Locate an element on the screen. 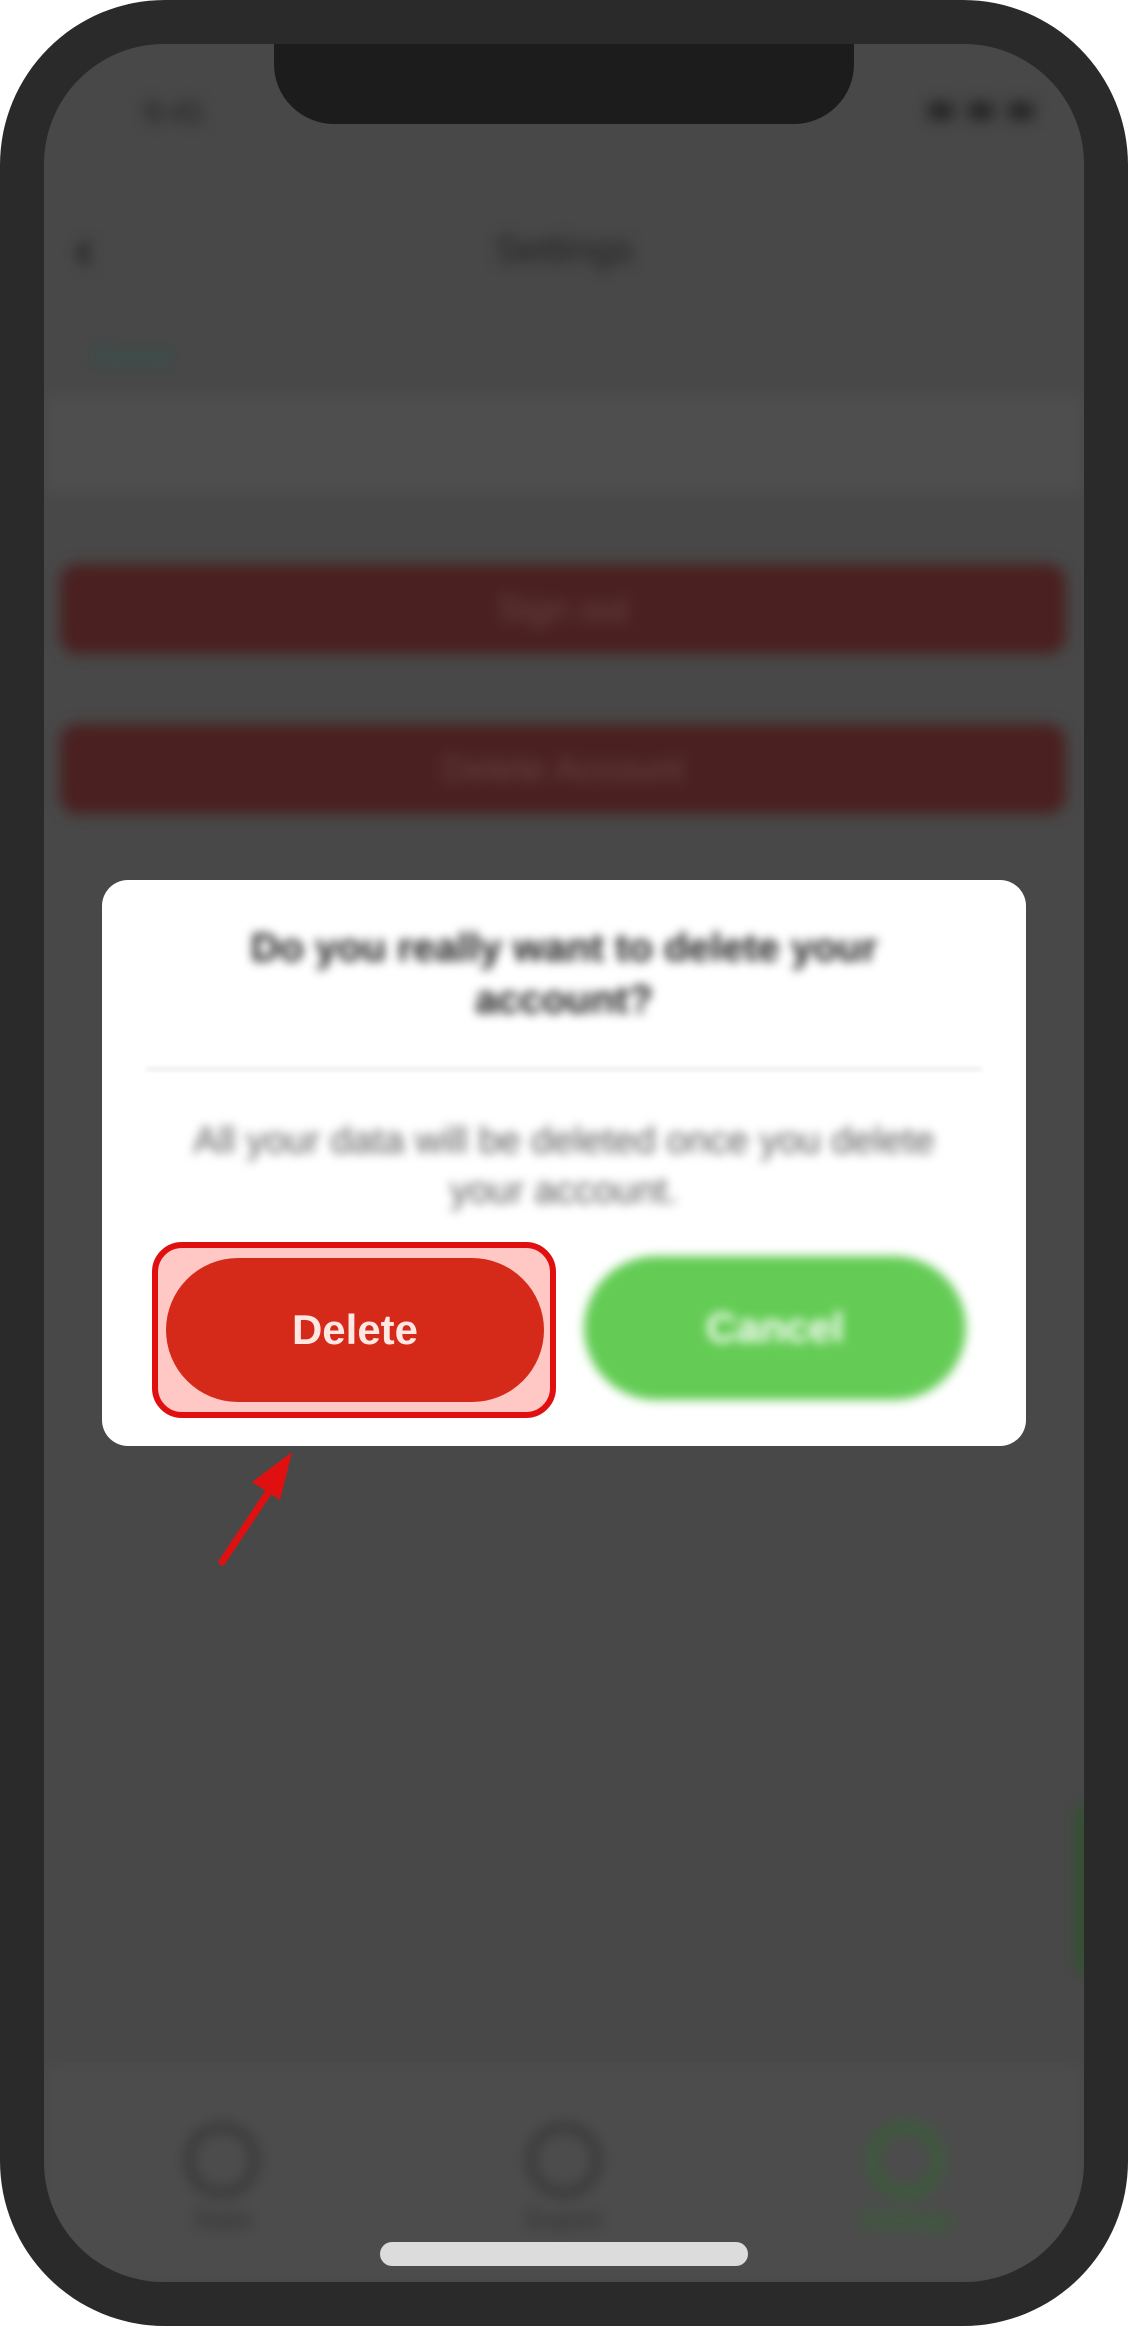  signal-icon is located at coordinates (941, 111).